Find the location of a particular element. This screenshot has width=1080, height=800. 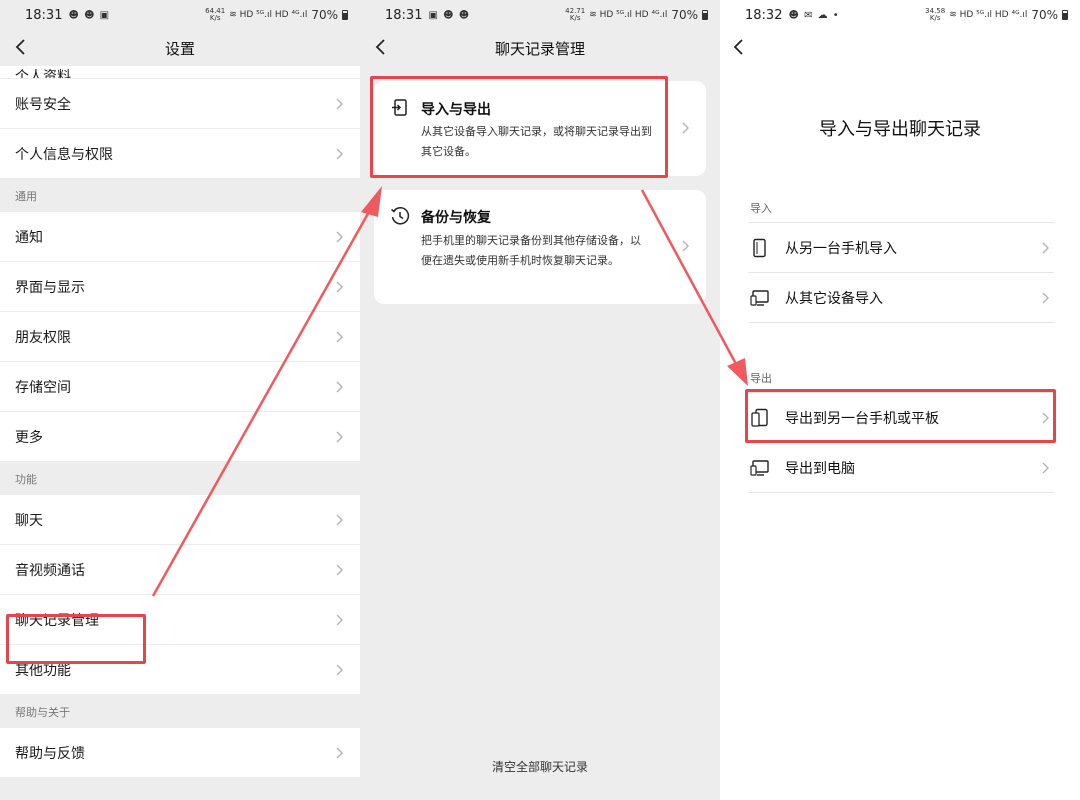

import-from-phone-item: 从另一台手机导入 is located at coordinates (901, 248).